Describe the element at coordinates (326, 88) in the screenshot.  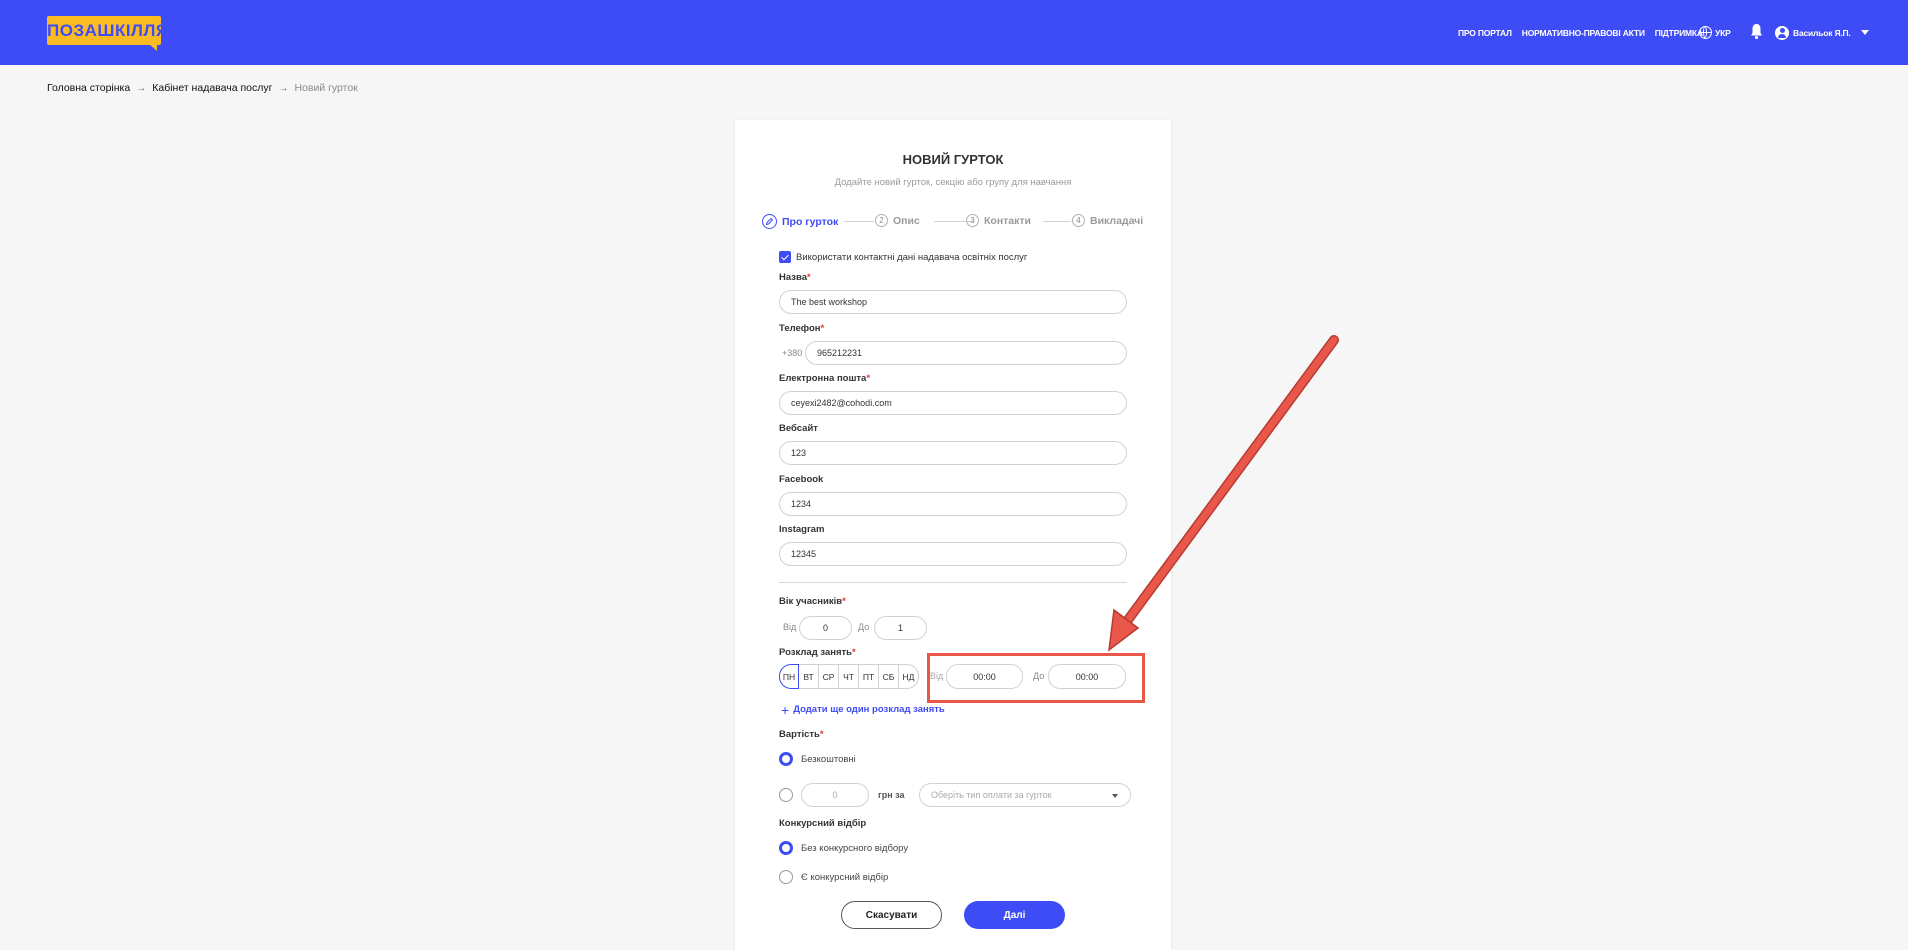
I see `breadcrumb-current: Новий гурток` at that location.